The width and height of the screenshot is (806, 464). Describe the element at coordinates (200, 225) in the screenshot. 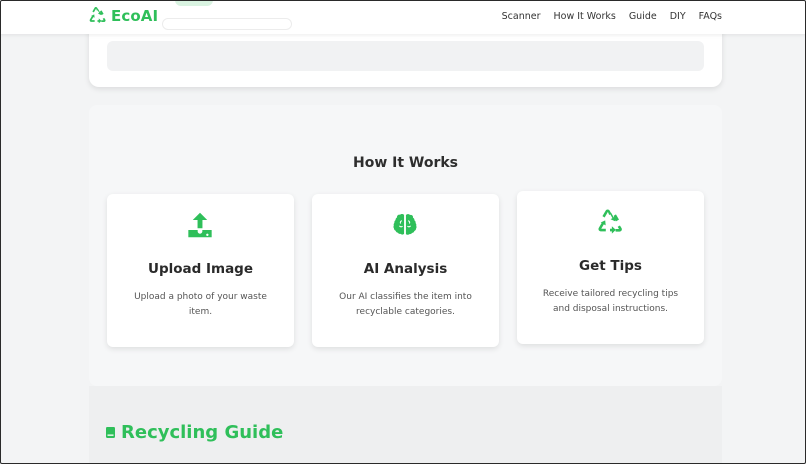

I see `upload-icon` at that location.